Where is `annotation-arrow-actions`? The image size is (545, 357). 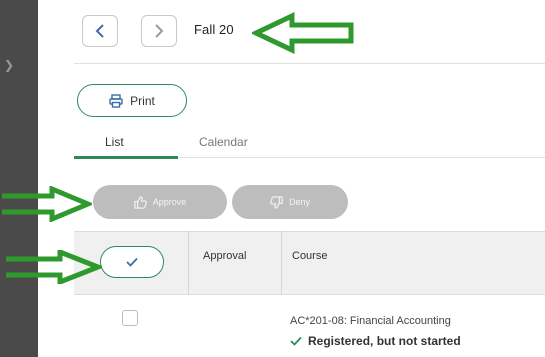
annotation-arrow-actions is located at coordinates (47, 204).